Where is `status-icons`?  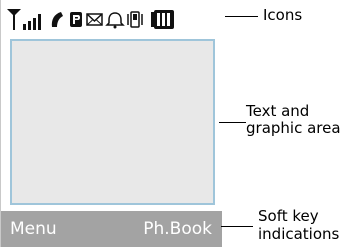 status-icons is located at coordinates (90, 19).